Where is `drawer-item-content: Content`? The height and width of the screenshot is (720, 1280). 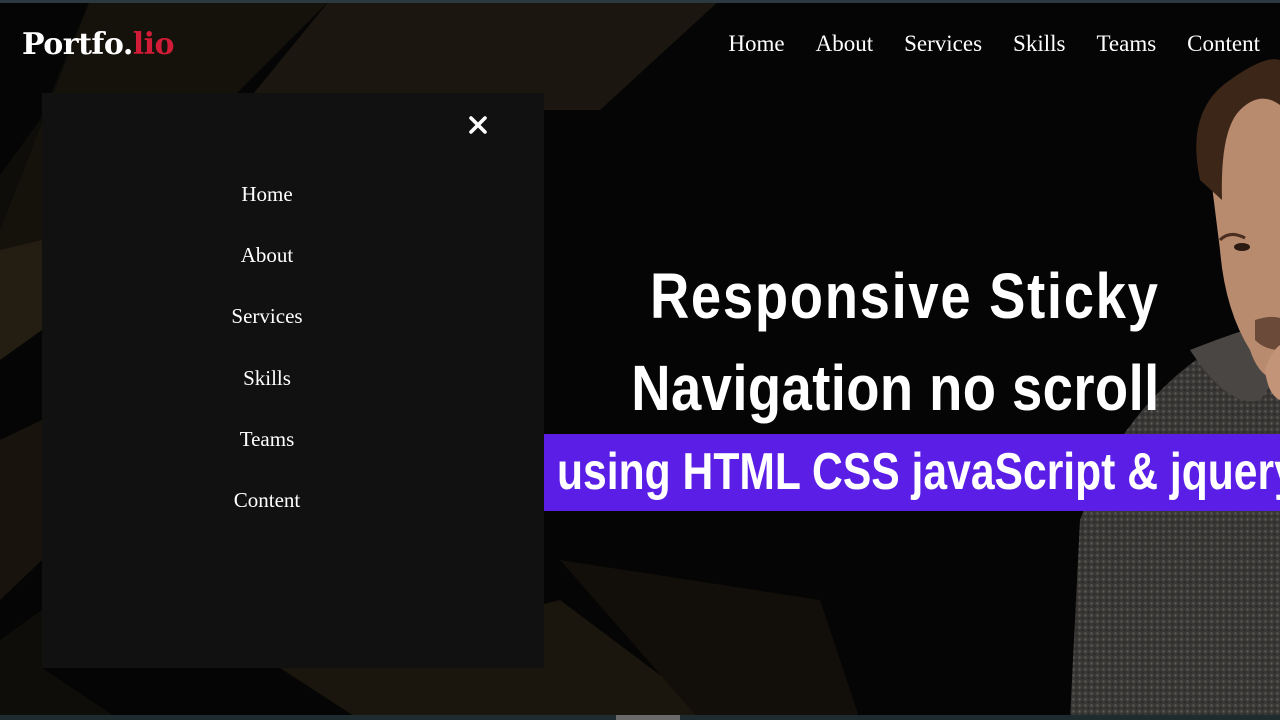 drawer-item-content: Content is located at coordinates (267, 515).